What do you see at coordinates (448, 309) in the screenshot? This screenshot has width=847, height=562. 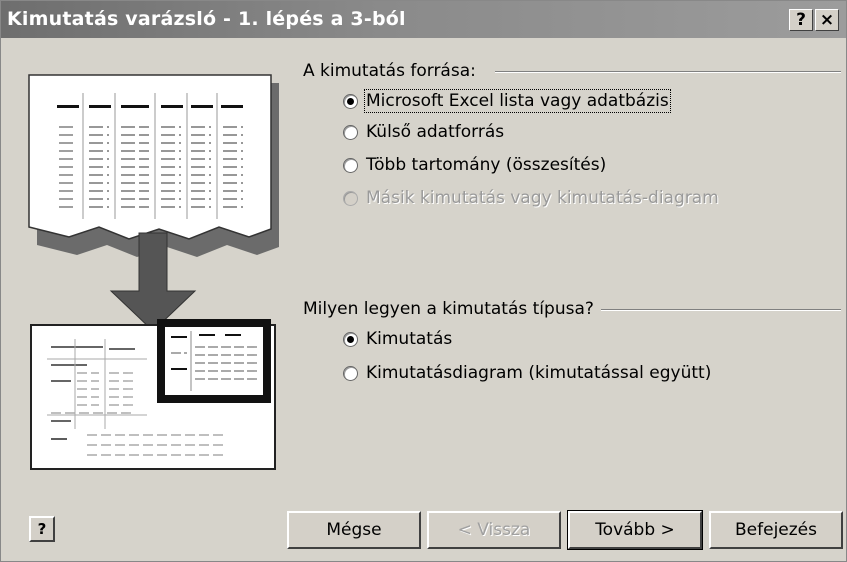 I see `type-group-label: Milyen legyen a kimutatás típusa?` at bounding box center [448, 309].